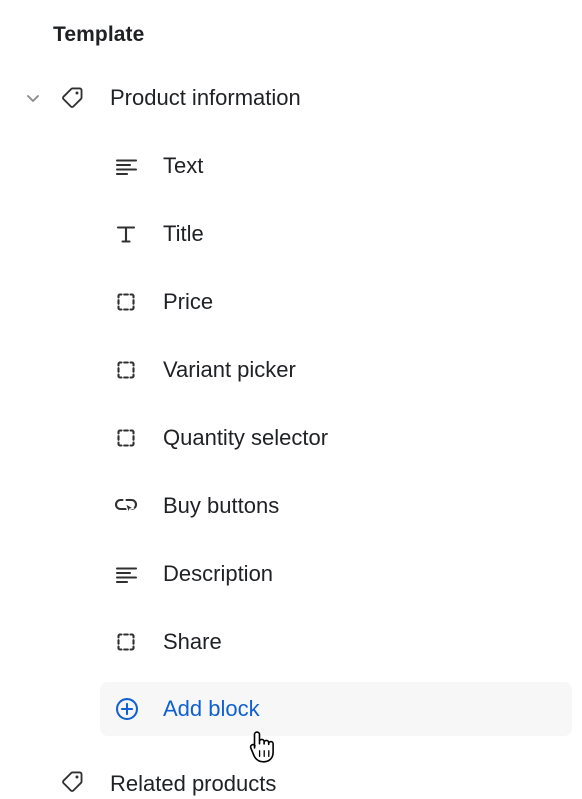  I want to click on block-label: Quantity selector, so click(246, 437).